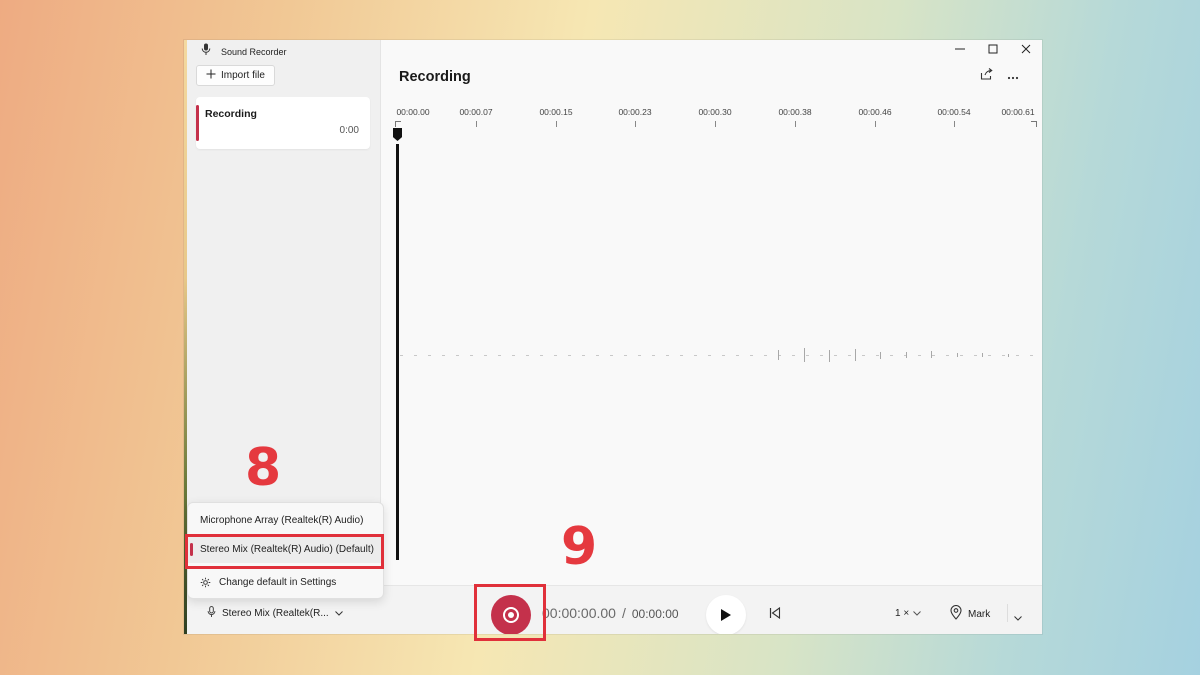  I want to click on menu-item-label: Microphone Array (Realtek(R) Audio), so click(282, 520).